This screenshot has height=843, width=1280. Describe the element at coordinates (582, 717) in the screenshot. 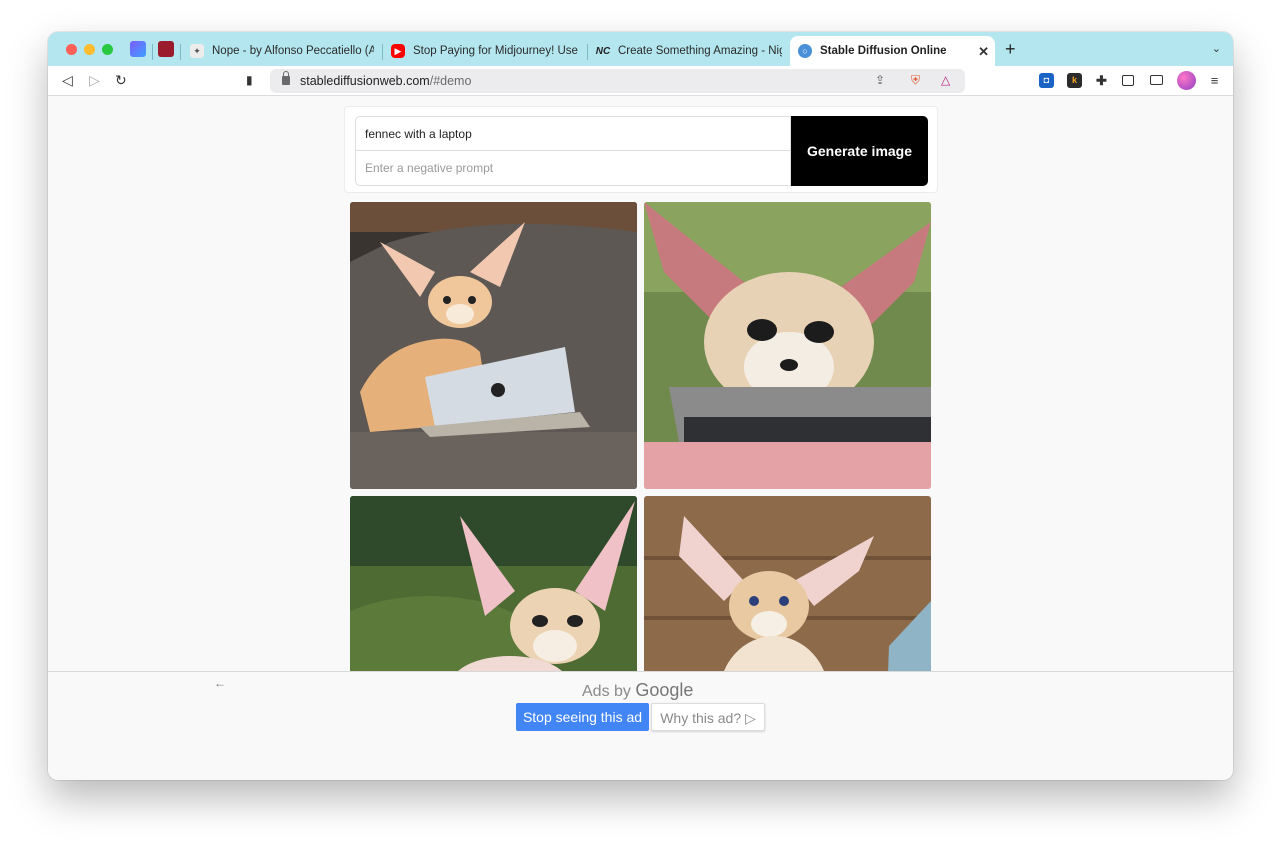

I see `stop-seeing-ad-button: Stop seeing this ad` at that location.